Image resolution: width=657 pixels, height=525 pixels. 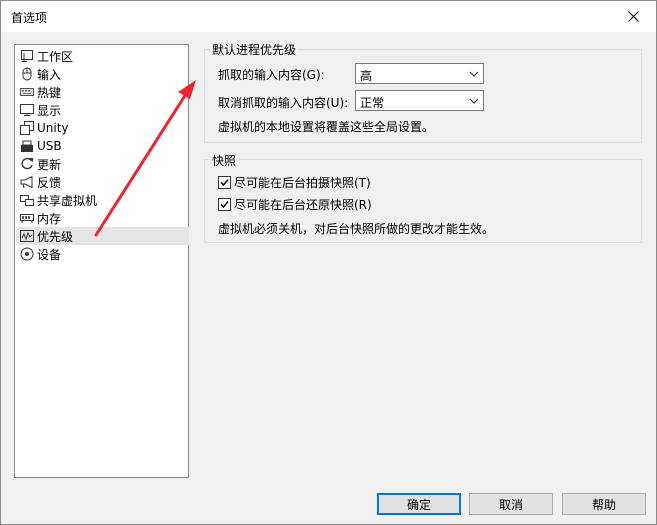 What do you see at coordinates (27, 164) in the screenshot?
I see `refresh-icon` at bounding box center [27, 164].